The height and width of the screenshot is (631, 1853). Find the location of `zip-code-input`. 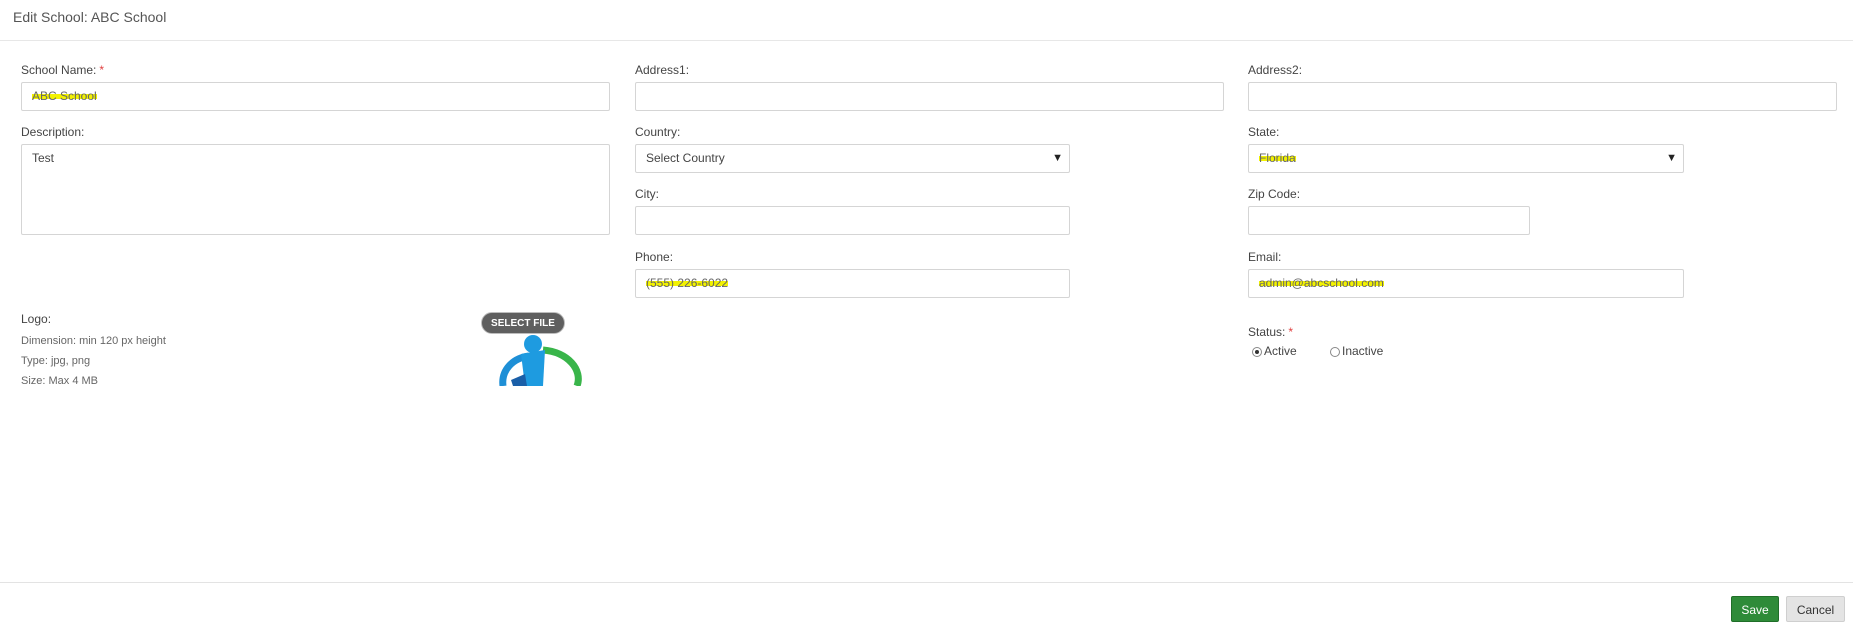

zip-code-input is located at coordinates (1389, 220).